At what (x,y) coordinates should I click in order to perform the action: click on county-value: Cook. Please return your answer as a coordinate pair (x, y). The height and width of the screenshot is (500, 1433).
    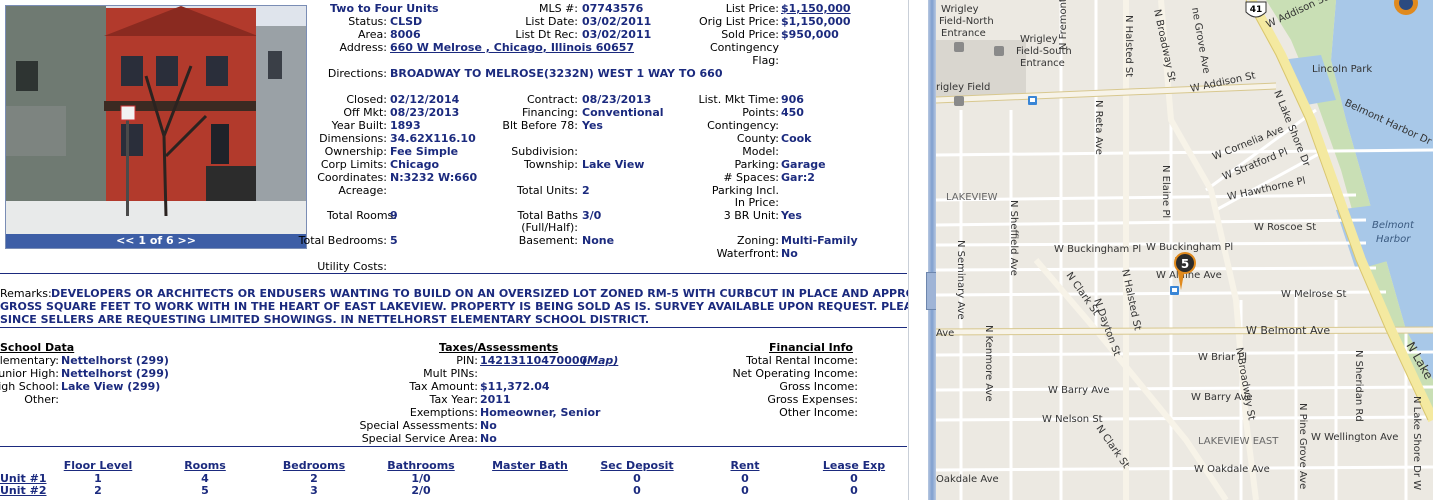
    Looking at the image, I should click on (796, 138).